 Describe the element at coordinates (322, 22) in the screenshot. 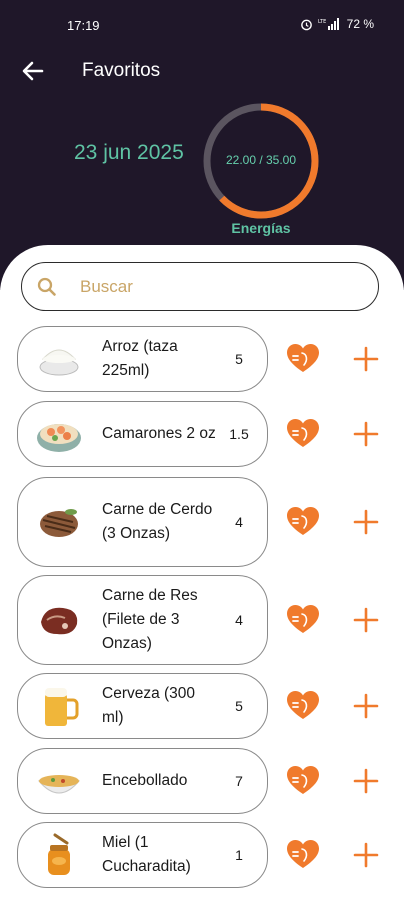

I see `svg-text: LTE` at that location.